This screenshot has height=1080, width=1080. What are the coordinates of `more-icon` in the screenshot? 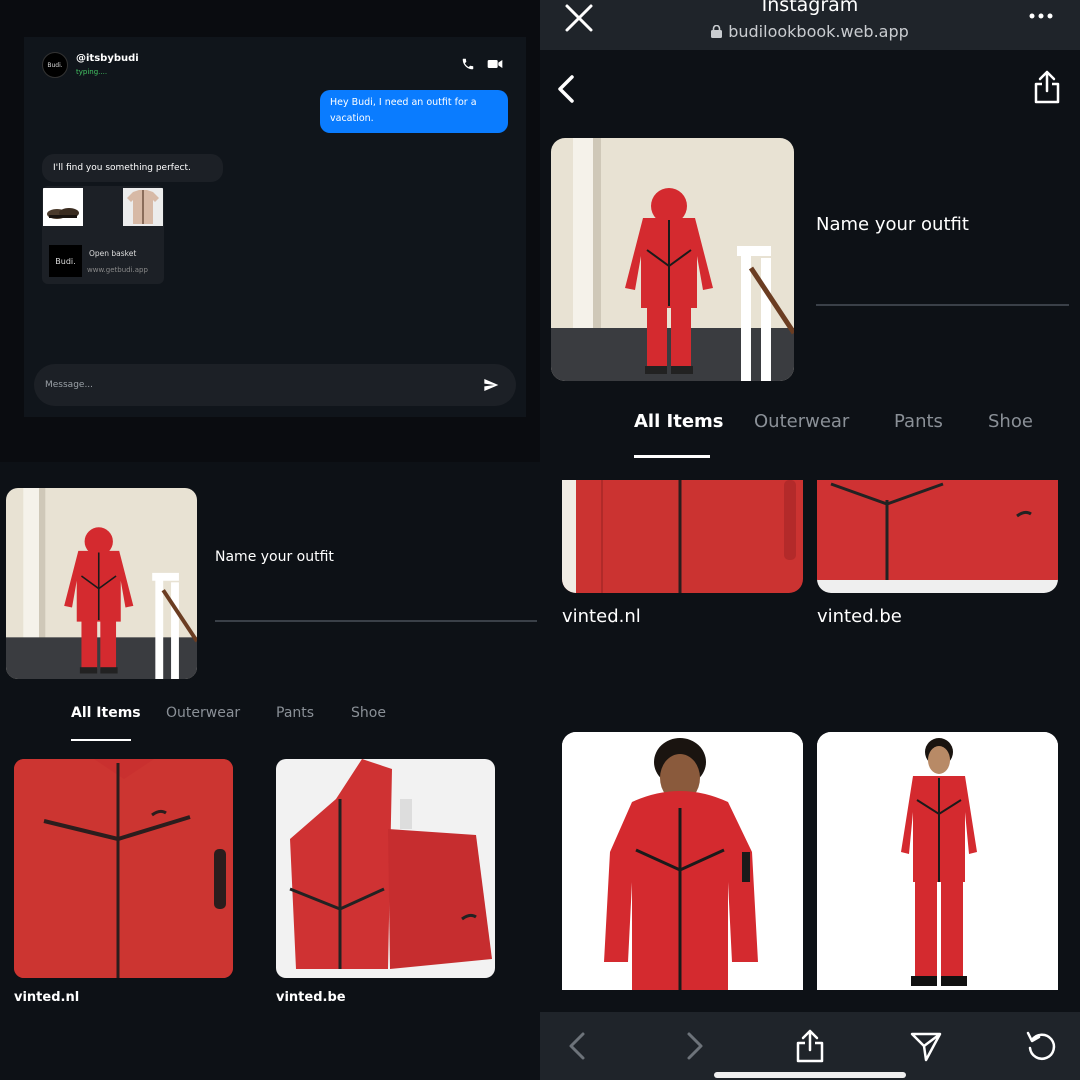 It's located at (1041, 16).